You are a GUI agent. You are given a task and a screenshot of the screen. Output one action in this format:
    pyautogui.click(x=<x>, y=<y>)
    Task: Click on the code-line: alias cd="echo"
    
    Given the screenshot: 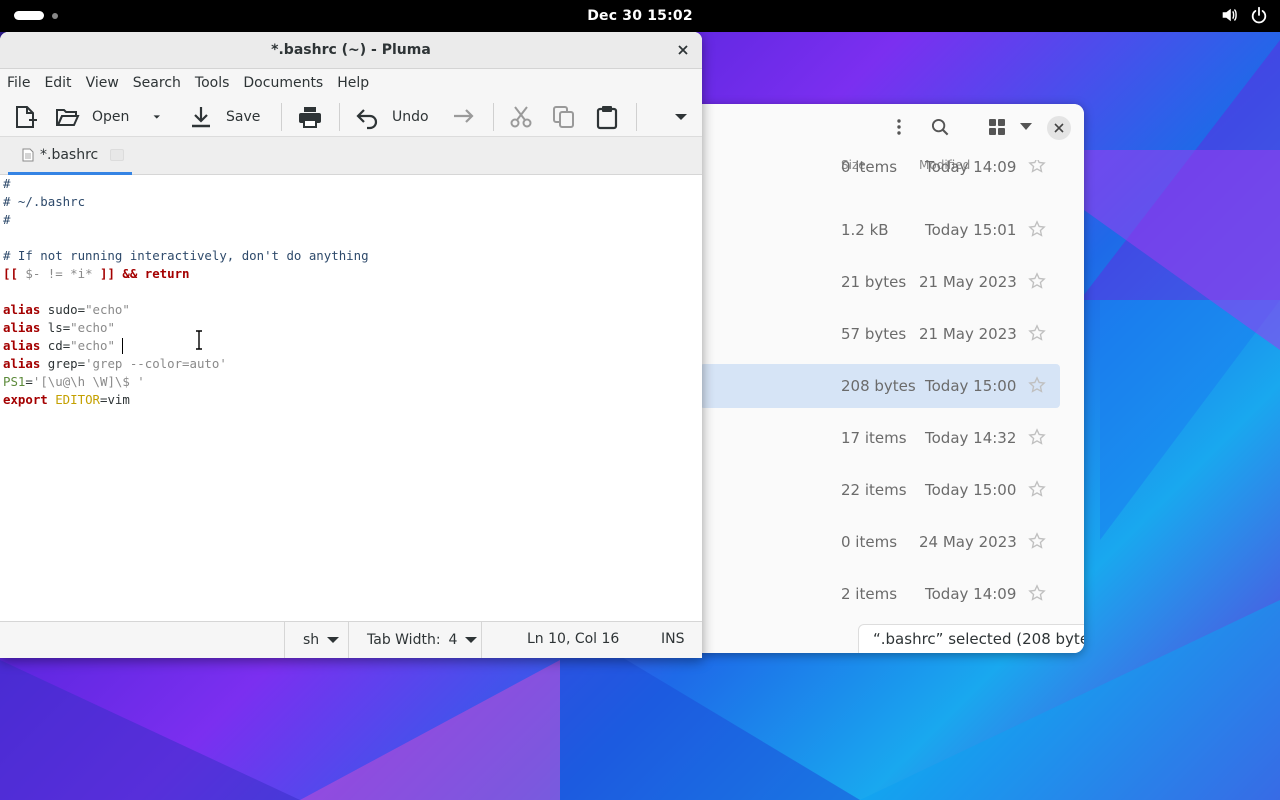 What is the action you would take?
    pyautogui.click(x=59, y=345)
    